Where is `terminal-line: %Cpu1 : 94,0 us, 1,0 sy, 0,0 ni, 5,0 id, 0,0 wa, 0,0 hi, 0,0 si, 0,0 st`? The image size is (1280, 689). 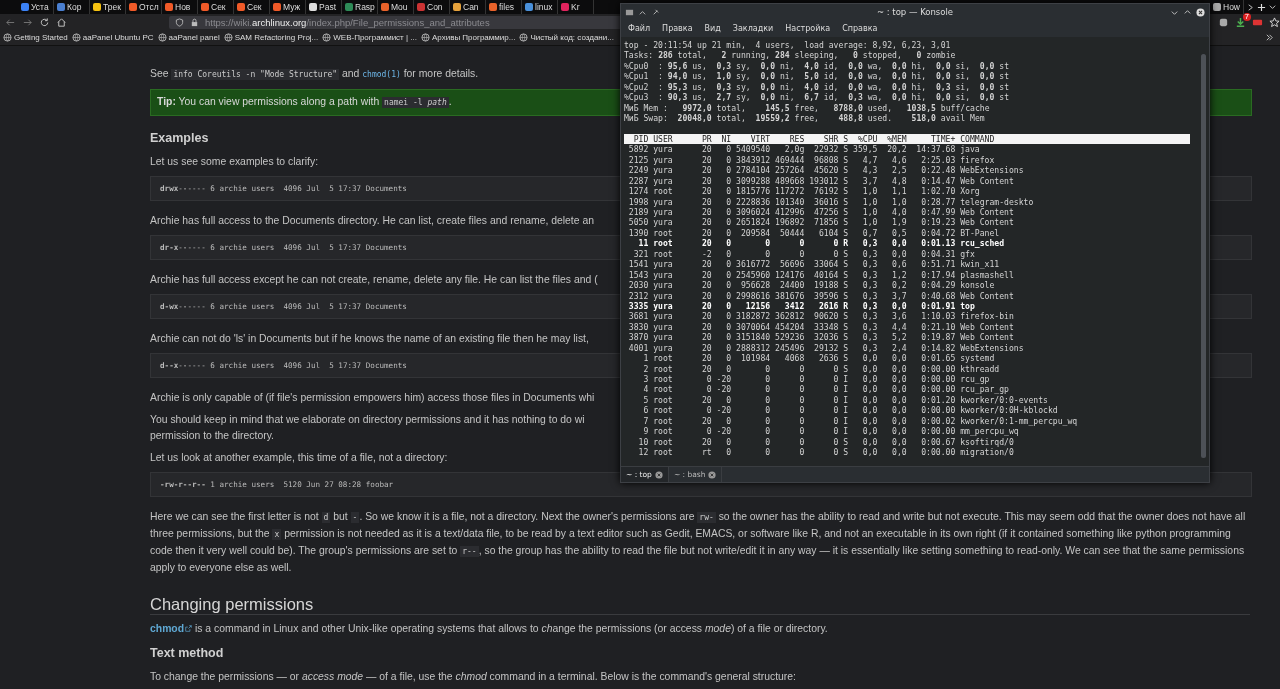 terminal-line: %Cpu1 : 94,0 us, 1,0 sy, 0,0 ni, 5,0 id, 0,0 wa, 0,0 hi, 0,0 si, 0,0 st is located at coordinates (817, 76).